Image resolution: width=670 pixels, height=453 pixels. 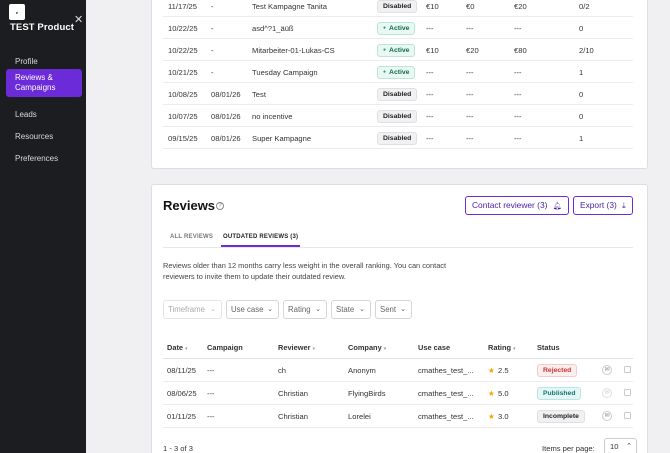 I want to click on bell-icon: 🔔︎, so click(x=557, y=206).